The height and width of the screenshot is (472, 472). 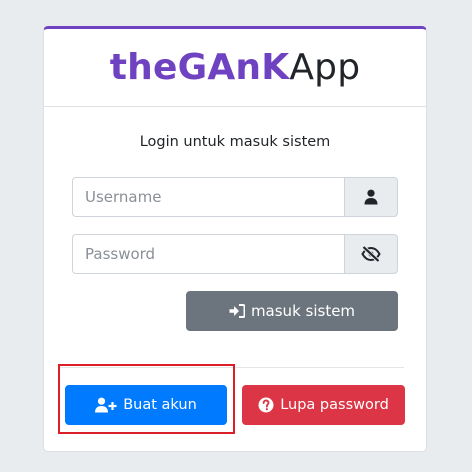 I want to click on toggle-password-button, so click(x=371, y=254).